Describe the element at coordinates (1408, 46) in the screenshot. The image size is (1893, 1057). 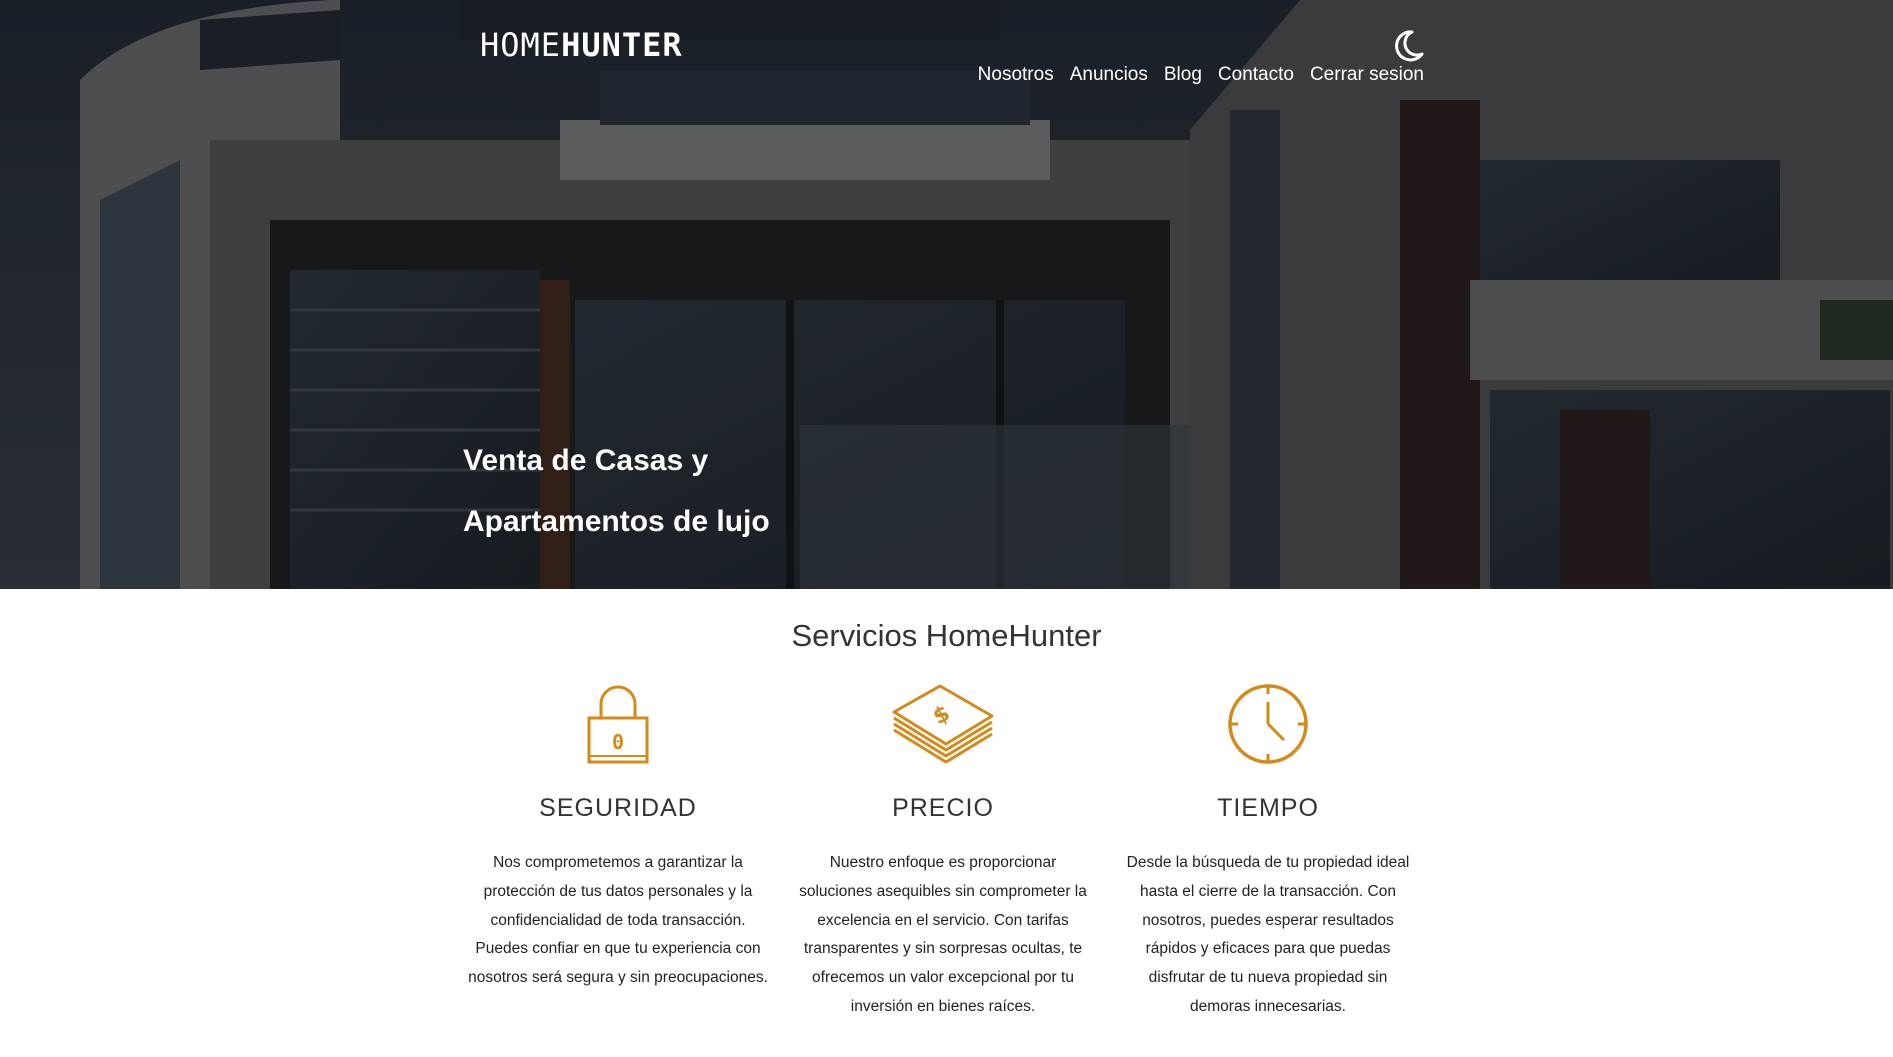
I see `moon-icon` at that location.